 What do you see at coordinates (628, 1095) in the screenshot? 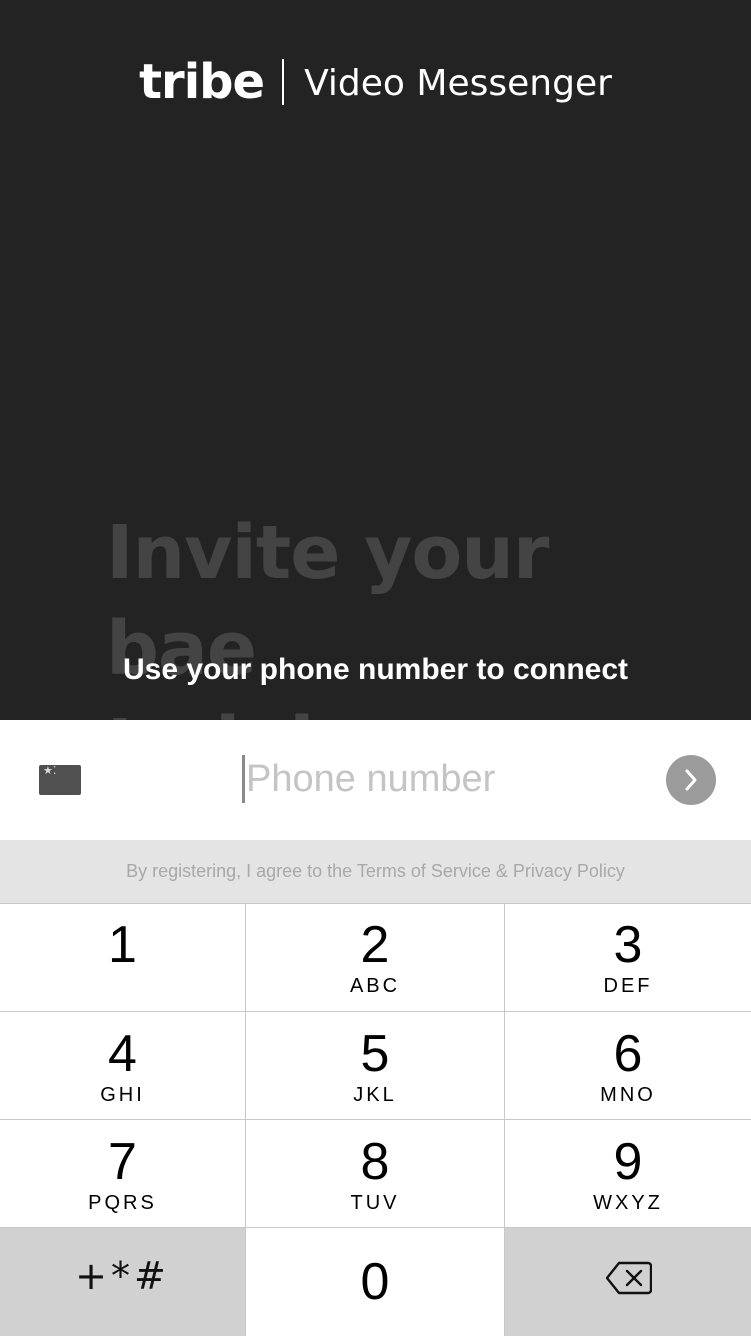
I see `key-letters: MNO` at bounding box center [628, 1095].